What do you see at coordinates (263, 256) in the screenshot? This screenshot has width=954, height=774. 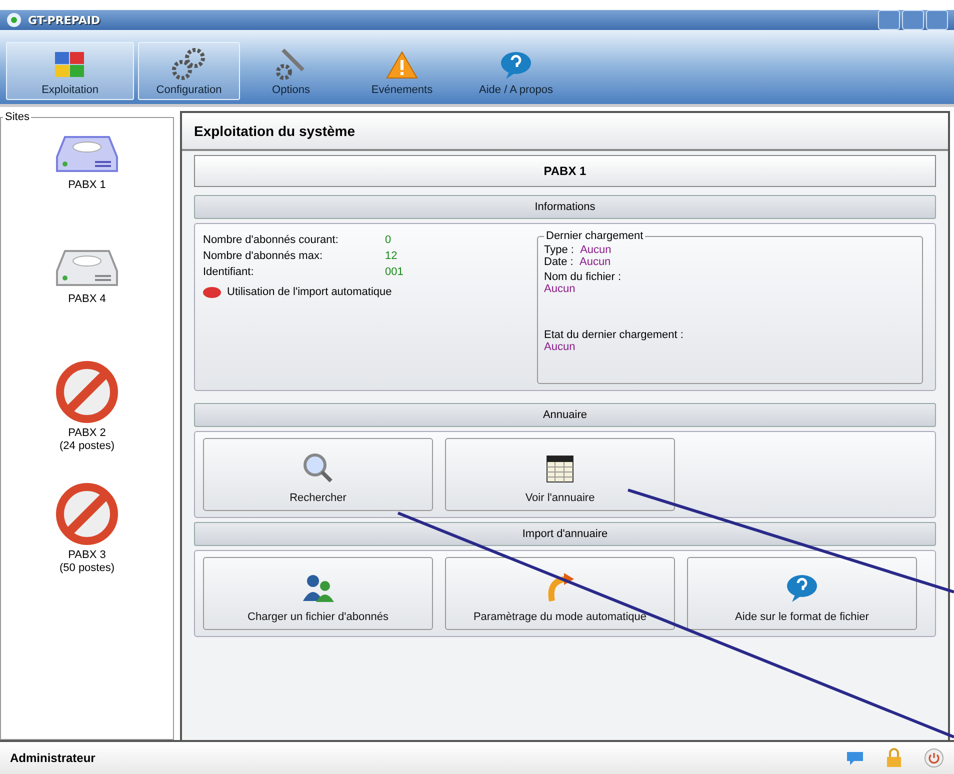 I see `info-label: Nombre d'abonnés max:` at bounding box center [263, 256].